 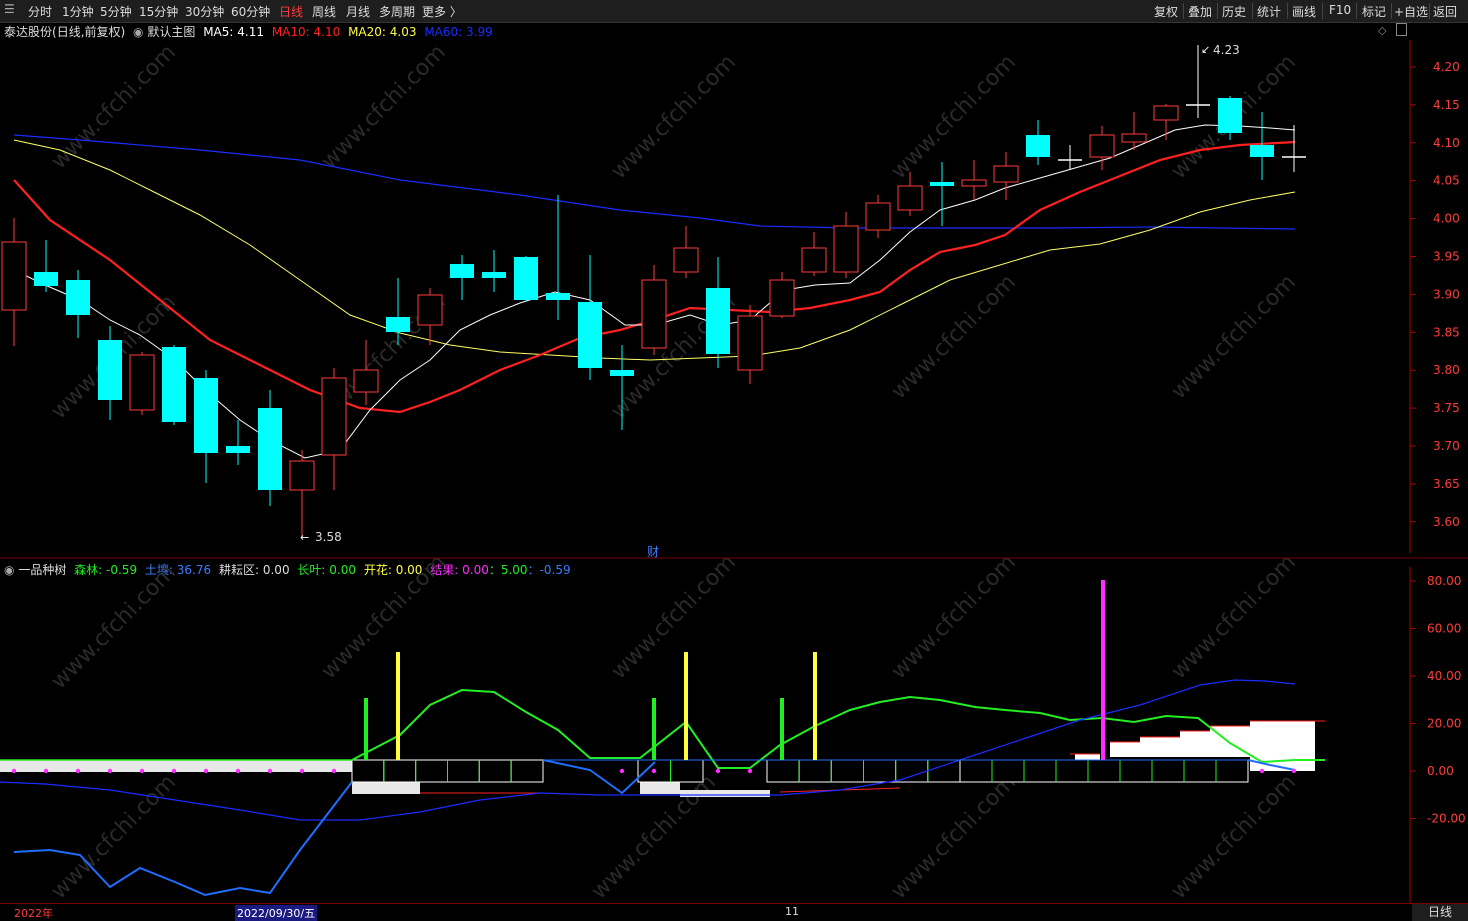 I want to click on forest-line, so click(x=838, y=728).